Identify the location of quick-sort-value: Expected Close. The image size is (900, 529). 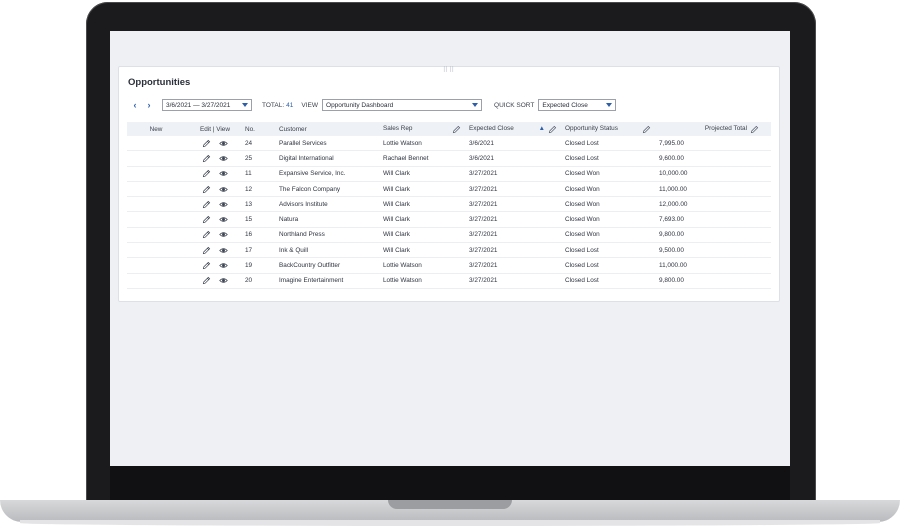
(565, 105).